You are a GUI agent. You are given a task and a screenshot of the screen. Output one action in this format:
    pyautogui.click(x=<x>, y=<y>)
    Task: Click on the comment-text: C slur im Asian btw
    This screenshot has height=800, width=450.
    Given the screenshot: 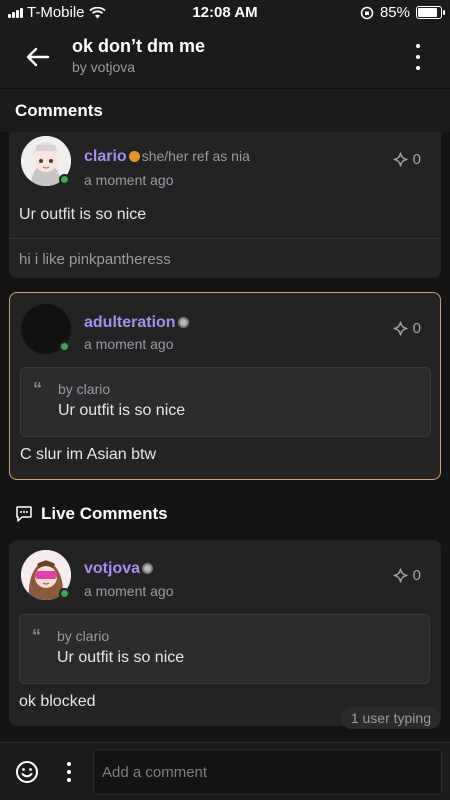 What is the action you would take?
    pyautogui.click(x=88, y=454)
    